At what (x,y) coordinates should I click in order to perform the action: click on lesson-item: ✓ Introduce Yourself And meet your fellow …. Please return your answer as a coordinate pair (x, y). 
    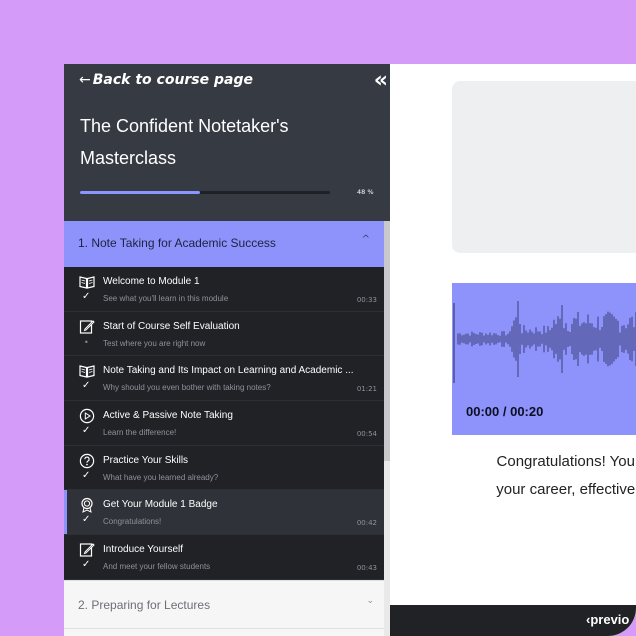
    Looking at the image, I should click on (224, 557).